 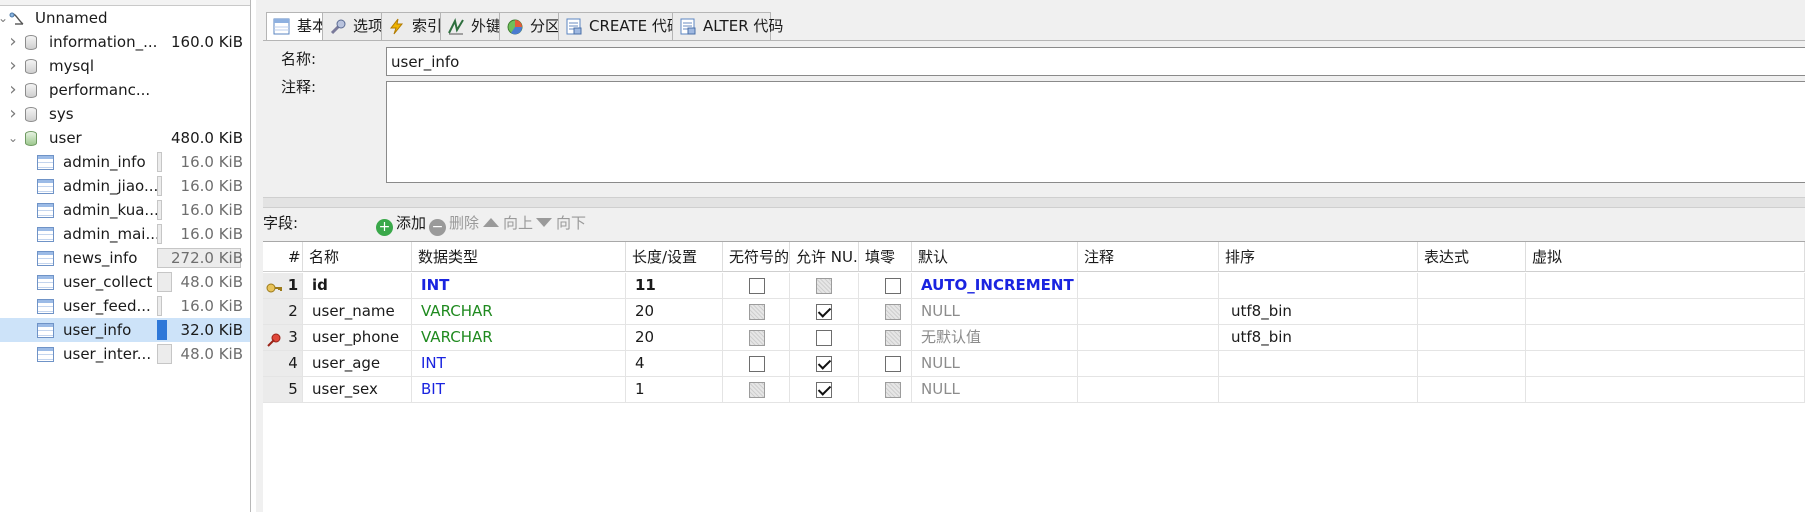 What do you see at coordinates (674, 364) in the screenshot?
I see `cell-length: 4` at bounding box center [674, 364].